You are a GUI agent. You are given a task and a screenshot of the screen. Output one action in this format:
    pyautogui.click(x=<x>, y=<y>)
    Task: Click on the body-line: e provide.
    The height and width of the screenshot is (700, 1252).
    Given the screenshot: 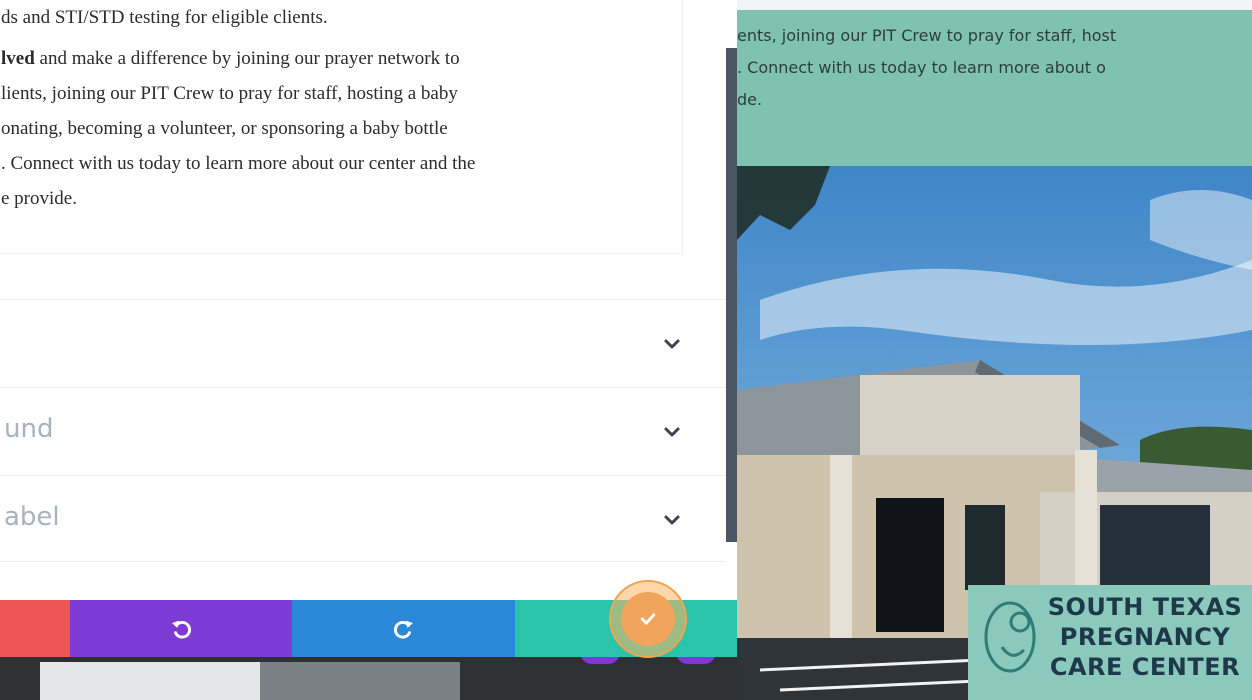 What is the action you would take?
    pyautogui.click(x=39, y=198)
    